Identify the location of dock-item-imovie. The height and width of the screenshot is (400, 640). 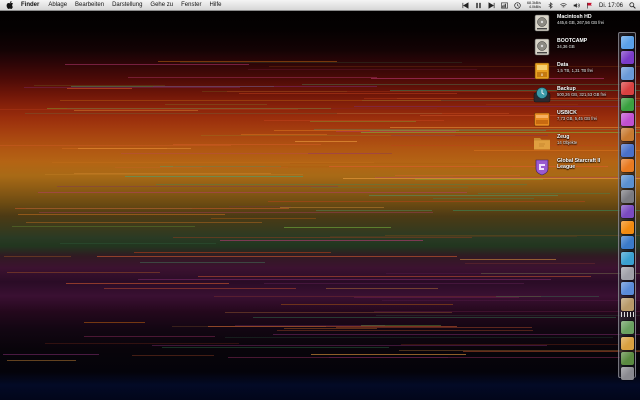
(627, 212).